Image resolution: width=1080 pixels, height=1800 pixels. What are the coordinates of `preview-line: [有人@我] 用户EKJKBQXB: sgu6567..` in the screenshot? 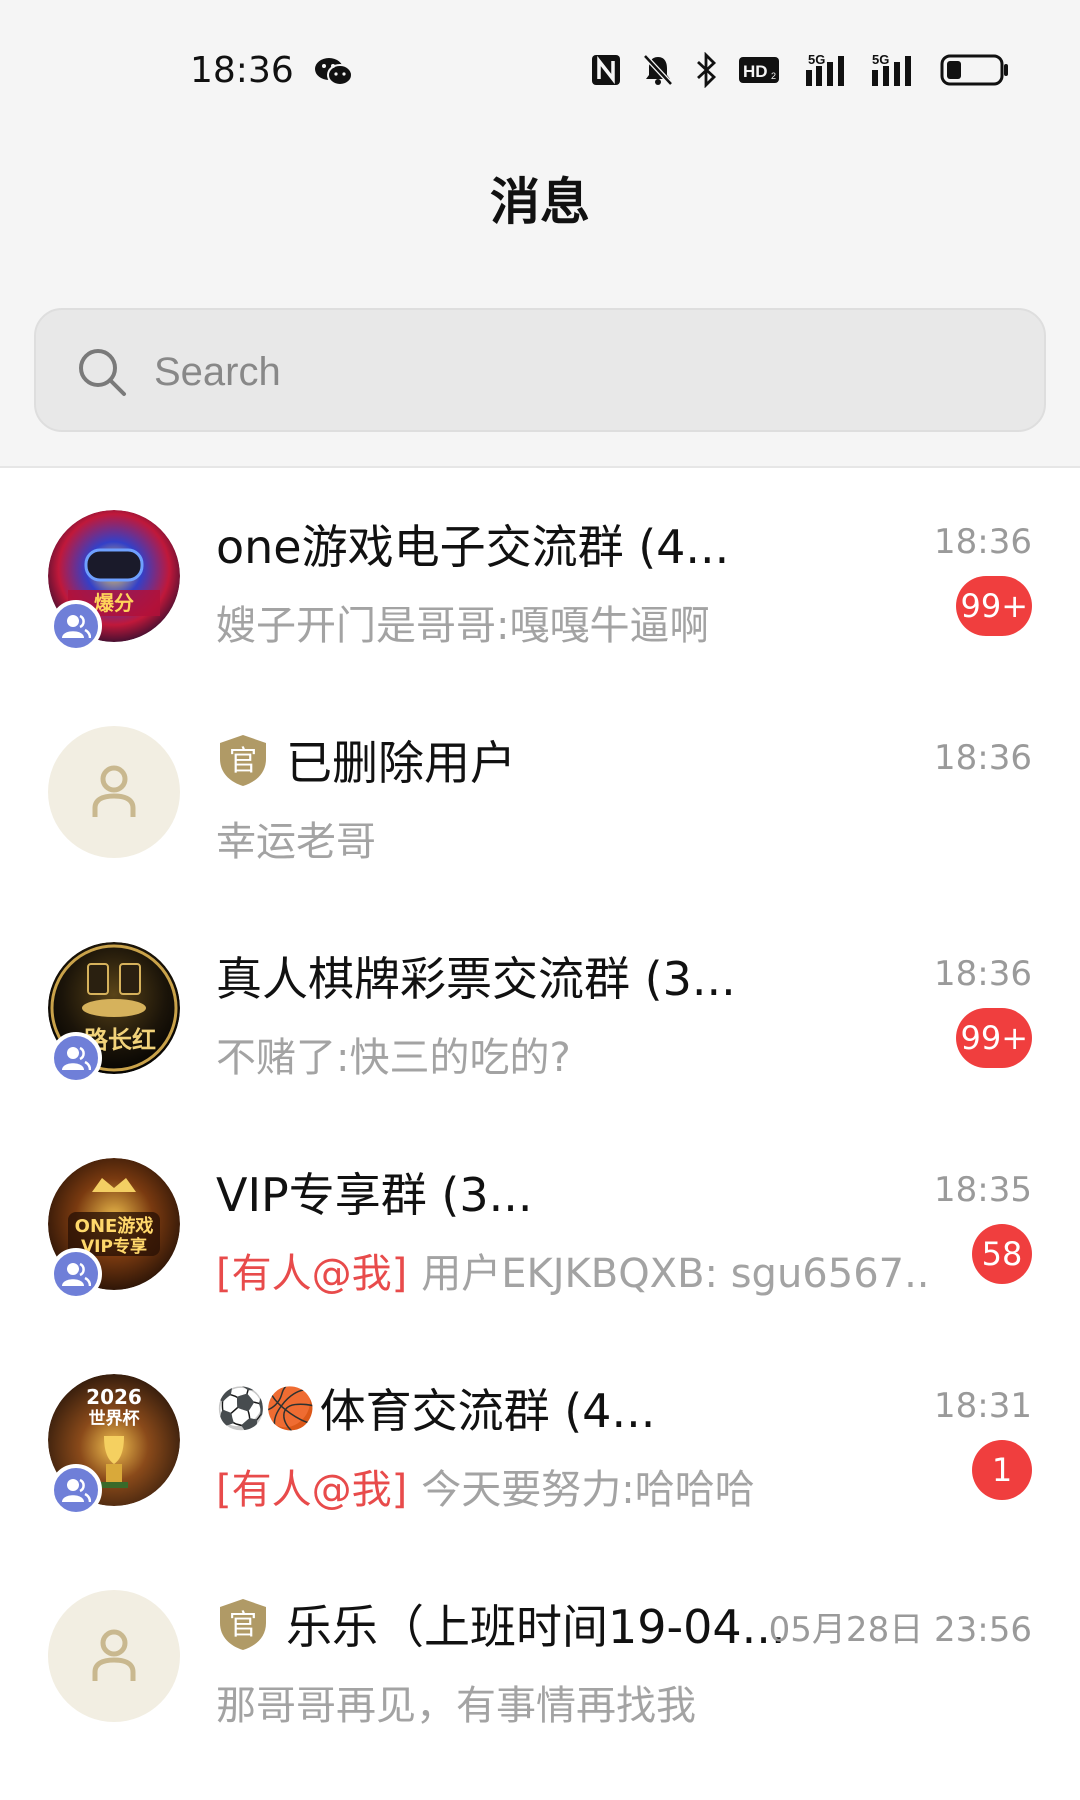 It's located at (573, 1270).